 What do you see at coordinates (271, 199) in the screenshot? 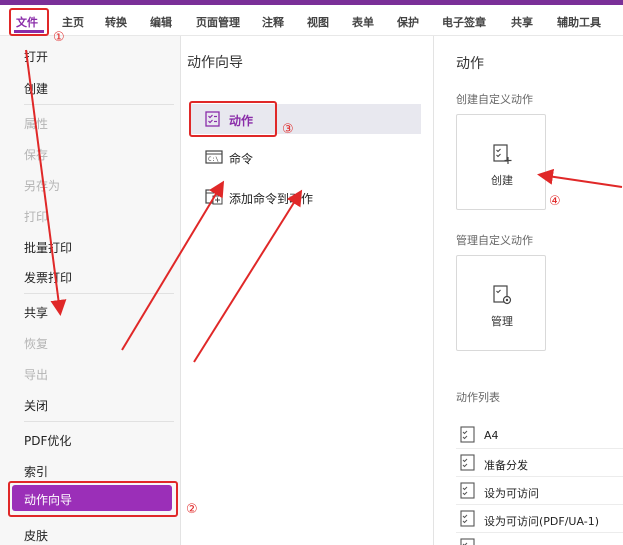
I see `option-add-command-label: 添加命令到动作` at bounding box center [271, 199].